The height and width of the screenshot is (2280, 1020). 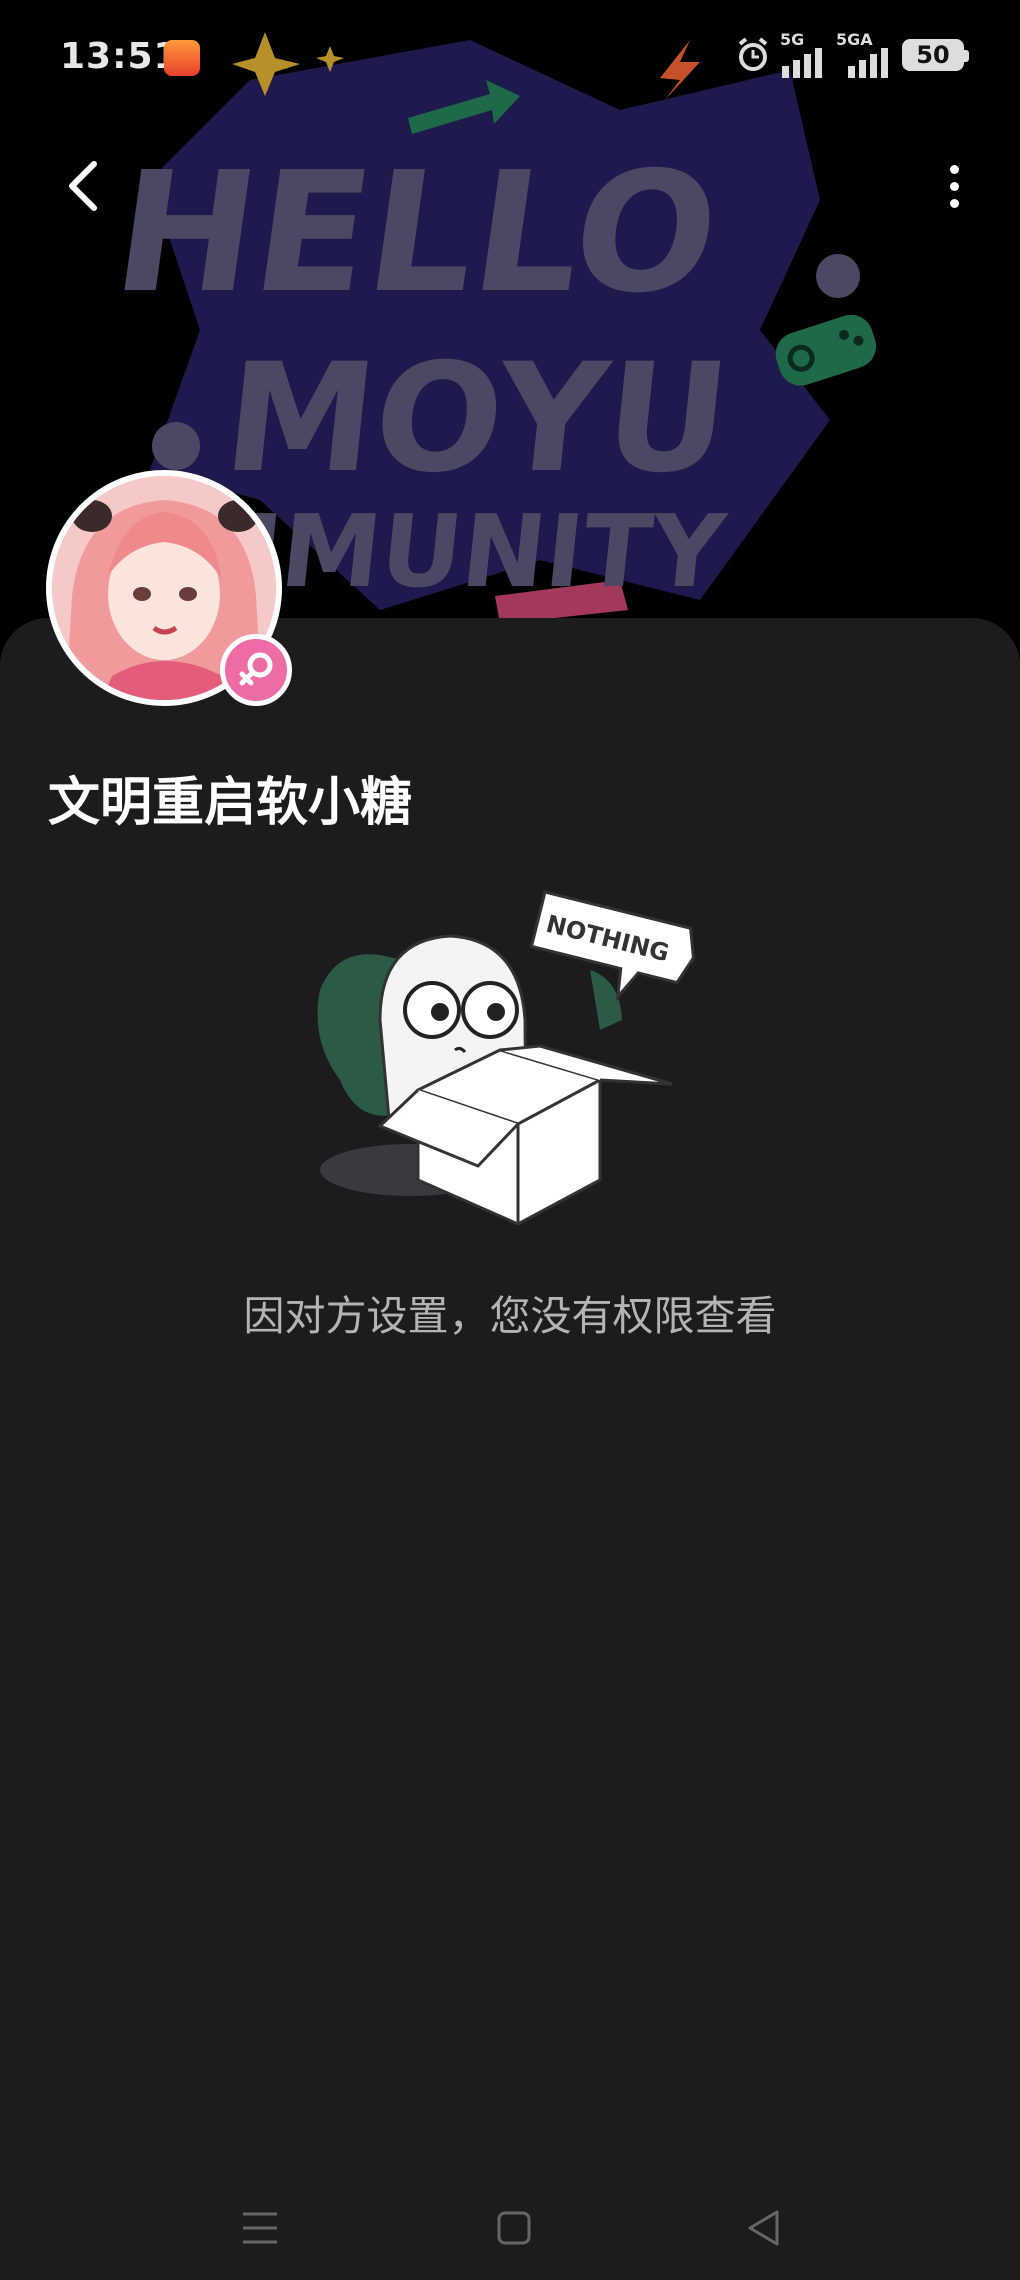 I want to click on menu-icon, so click(x=260, y=2228).